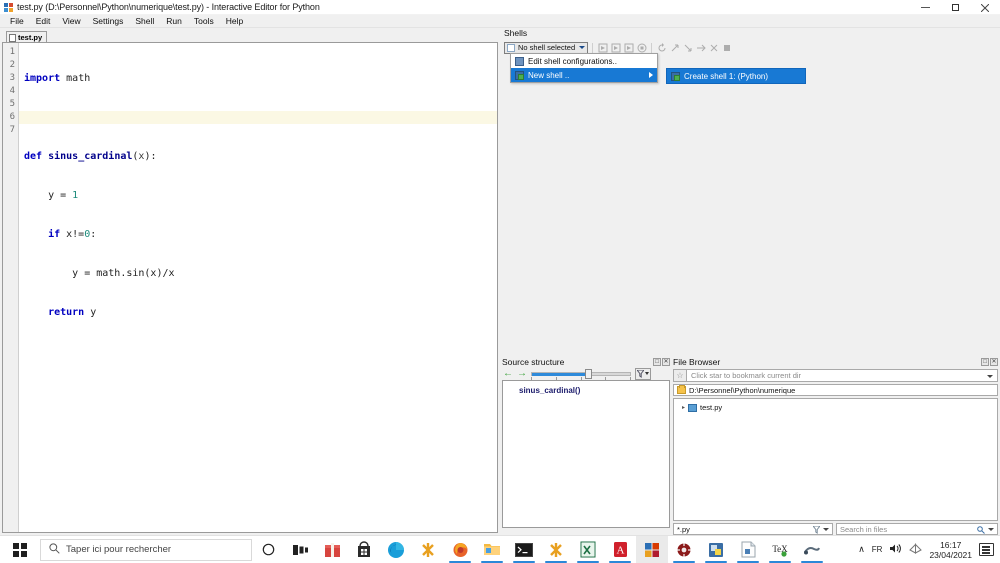  I want to click on file-filter-value: *.py, so click(683, 529).